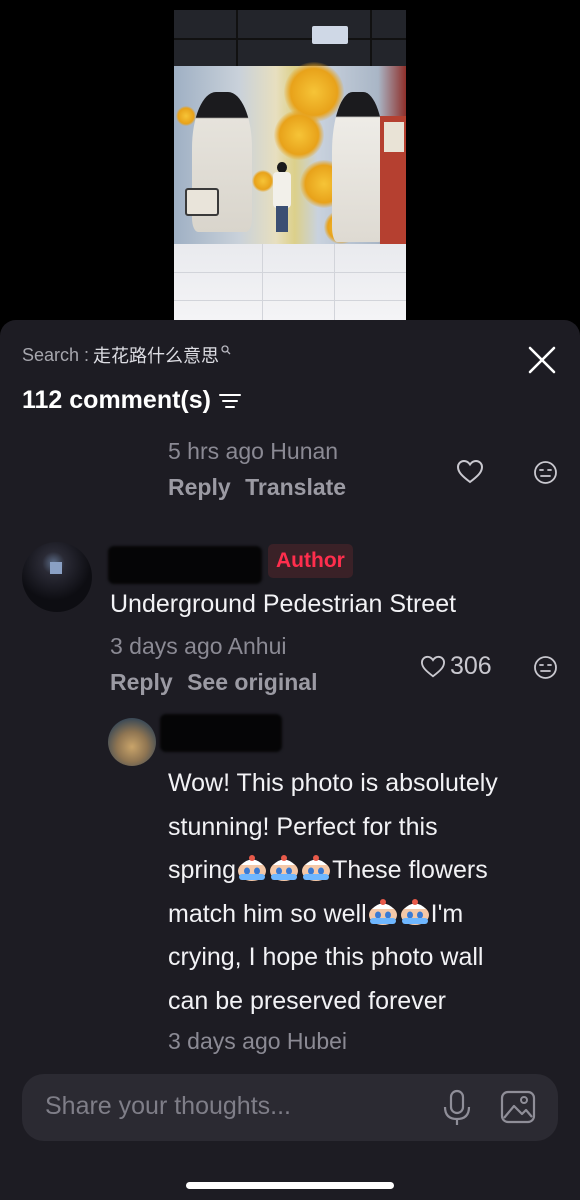 The width and height of the screenshot is (580, 1200). I want to click on post-photo, so click(290, 165).